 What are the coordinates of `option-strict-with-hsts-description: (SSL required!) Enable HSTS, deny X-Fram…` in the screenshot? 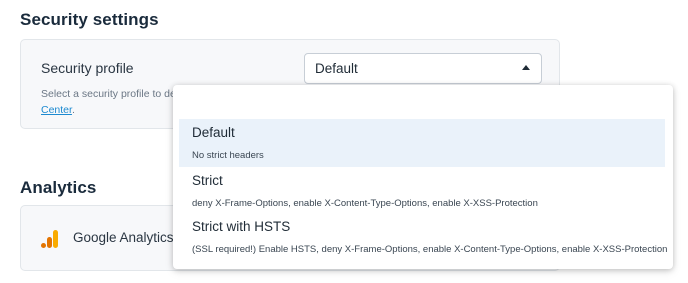 It's located at (430, 249).